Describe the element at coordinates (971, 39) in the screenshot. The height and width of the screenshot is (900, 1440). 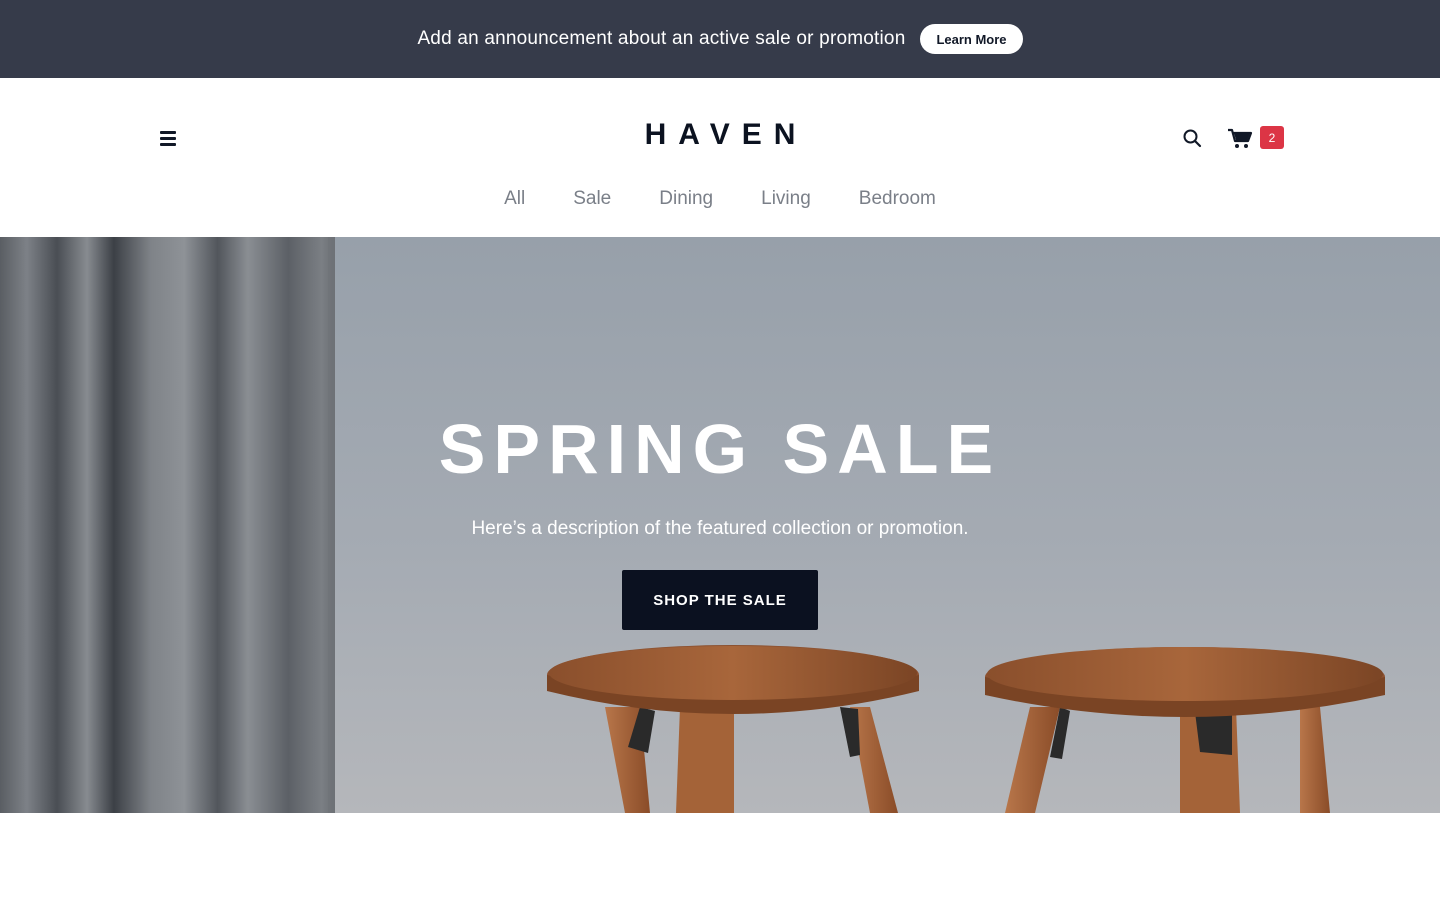
I see `learn-more-button: Learn More` at that location.